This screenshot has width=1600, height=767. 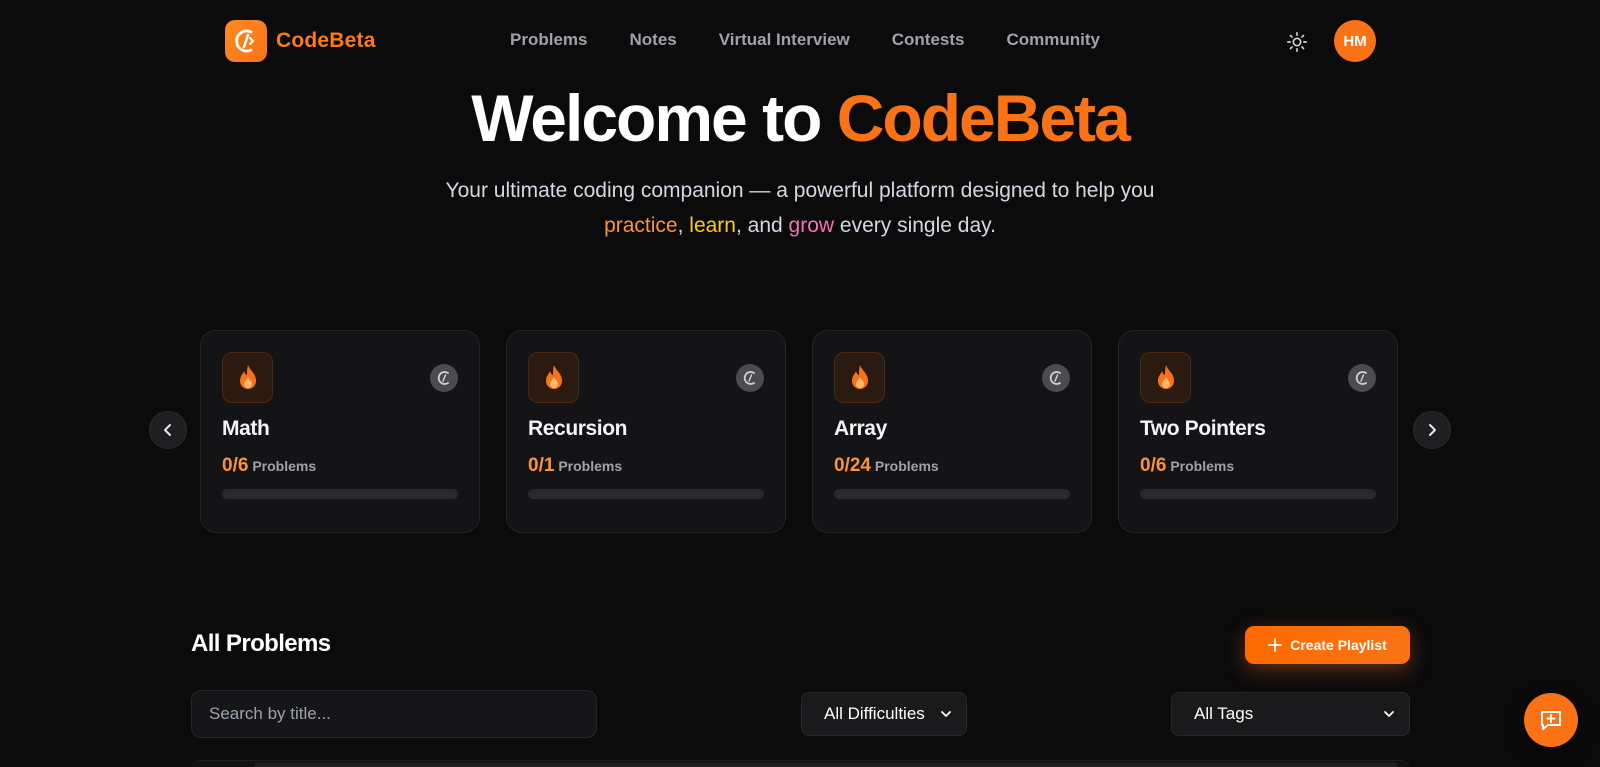 I want to click on chevron-left-icon, so click(x=167, y=430).